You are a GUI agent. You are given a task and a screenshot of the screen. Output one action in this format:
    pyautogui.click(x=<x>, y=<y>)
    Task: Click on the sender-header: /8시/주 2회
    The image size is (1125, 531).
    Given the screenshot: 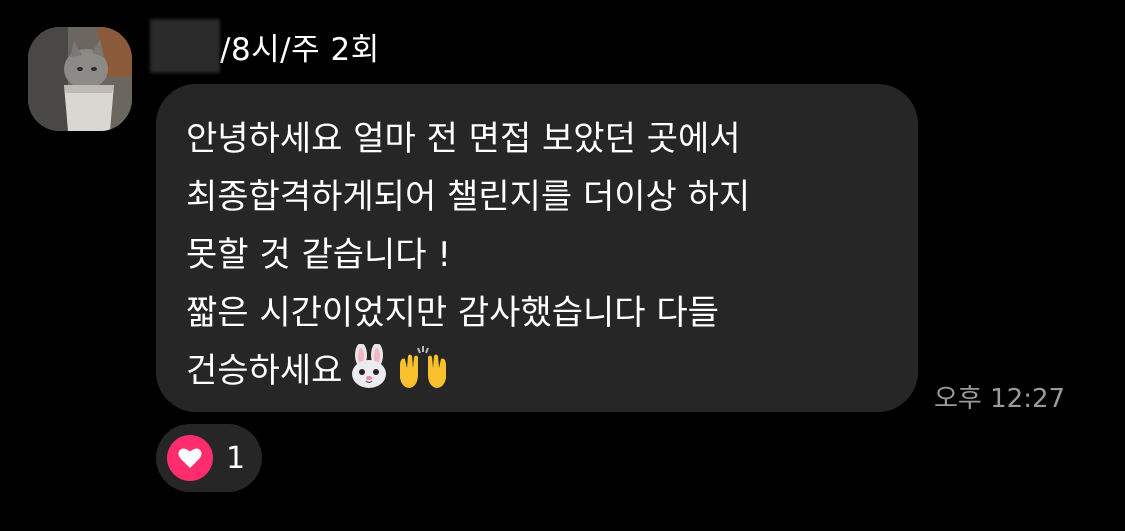 What is the action you would take?
    pyautogui.click(x=265, y=46)
    